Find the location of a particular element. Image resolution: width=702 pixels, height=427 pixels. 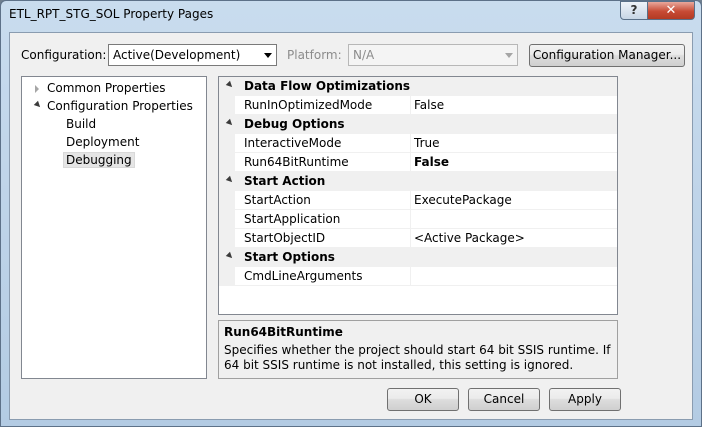

category-label: Start Action is located at coordinates (285, 181).